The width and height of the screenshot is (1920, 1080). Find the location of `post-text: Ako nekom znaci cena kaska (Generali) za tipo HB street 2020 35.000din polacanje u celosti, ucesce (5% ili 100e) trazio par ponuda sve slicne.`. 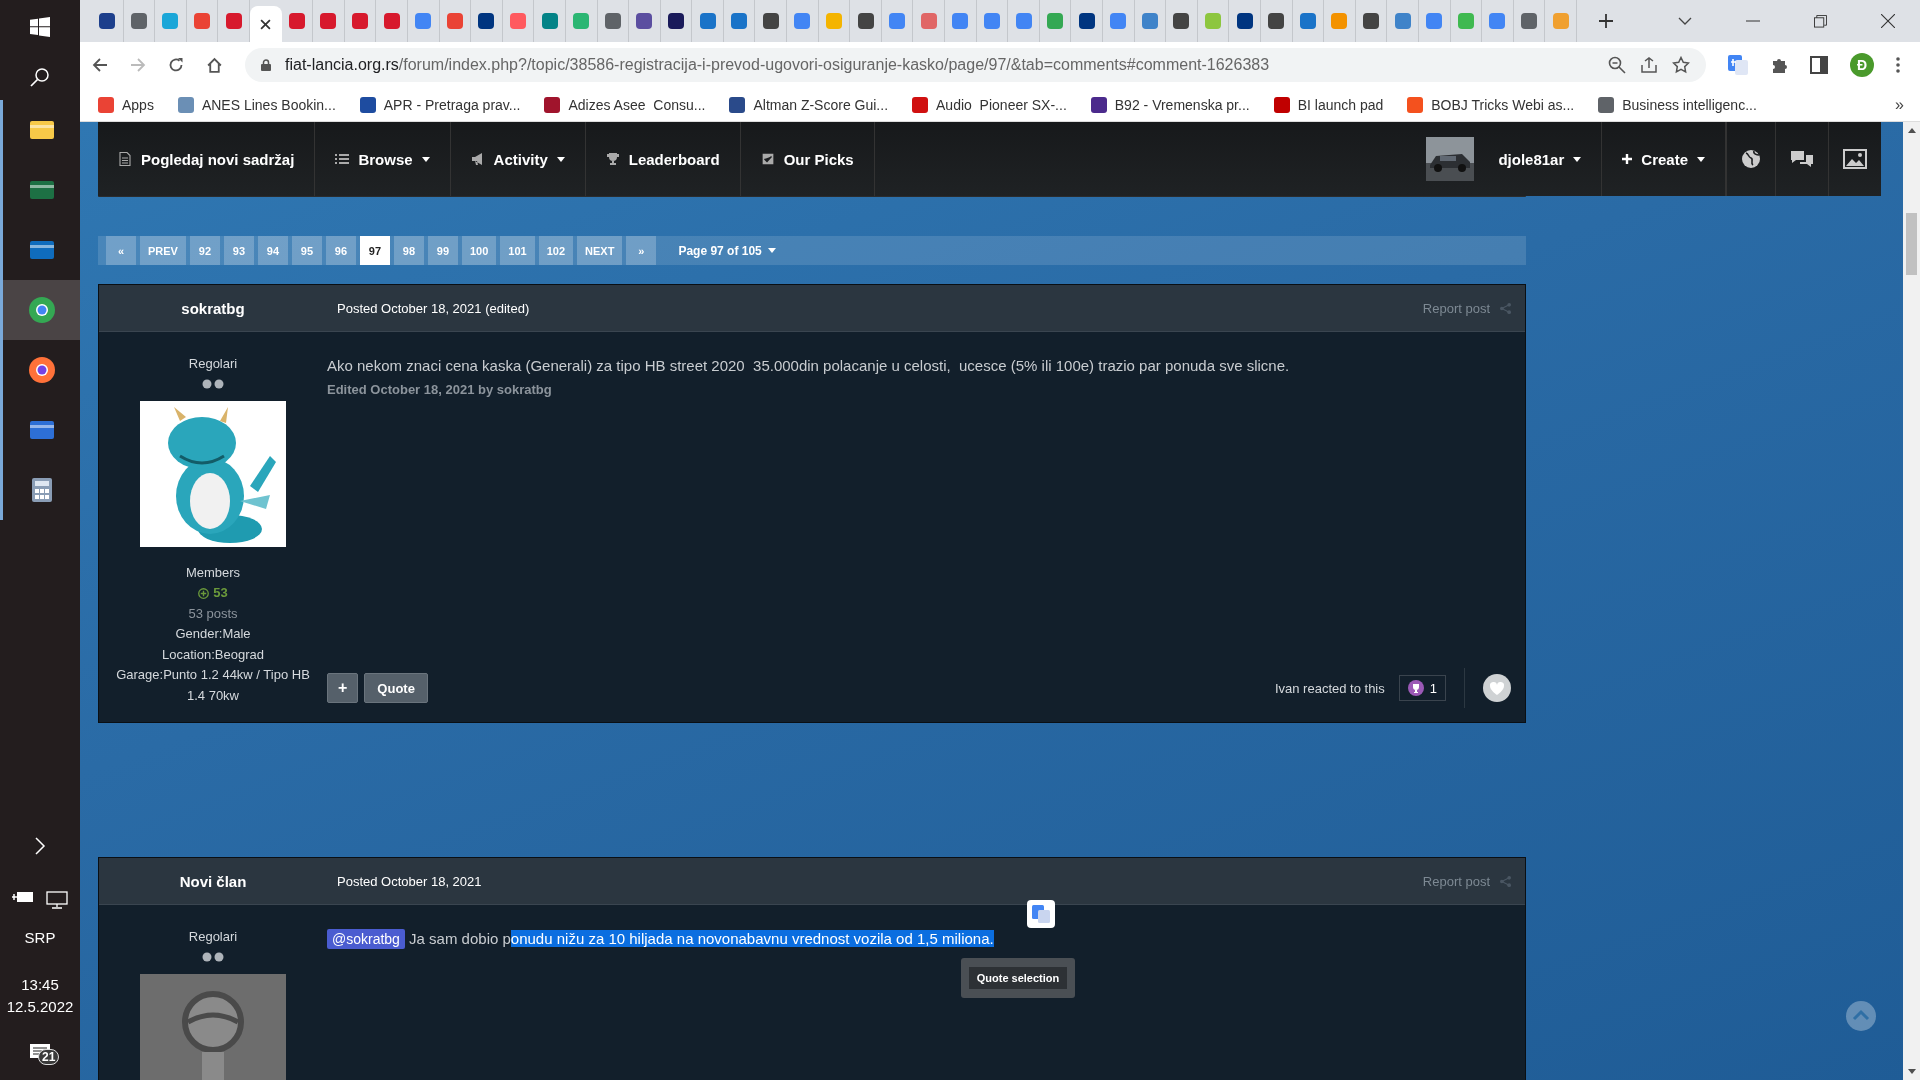

post-text: Ako nekom znaci cena kaska (Generali) za tipo HB street 2020 35.000din polacanje u celosti, ucesce (5% ili 100e) trazio par ponuda sve slicne. is located at coordinates (809, 366).